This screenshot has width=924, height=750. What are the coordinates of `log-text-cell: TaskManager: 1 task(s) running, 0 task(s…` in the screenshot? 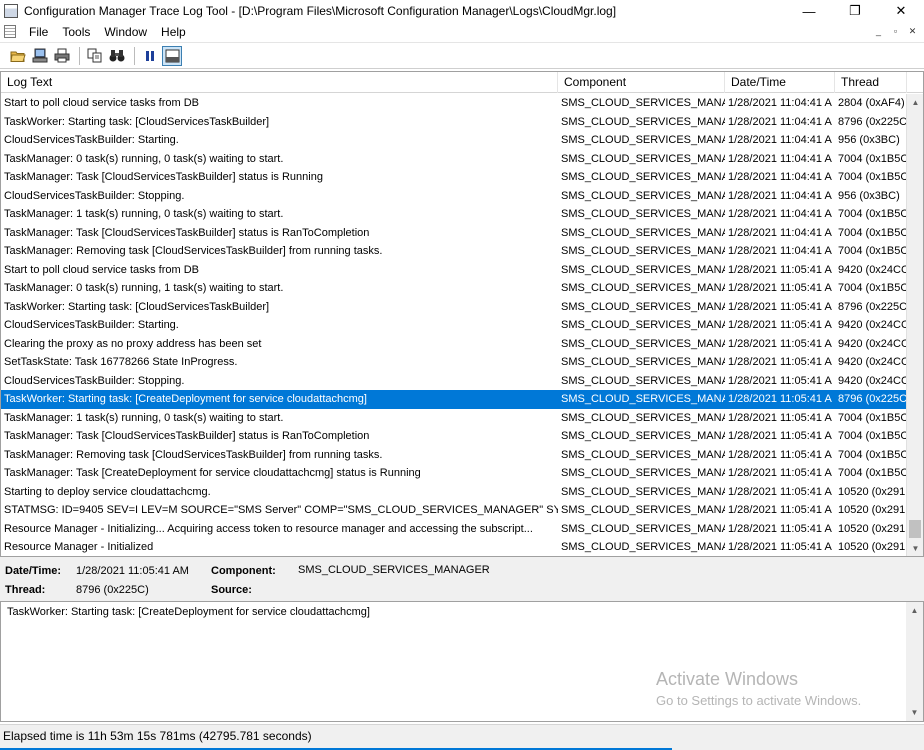 It's located at (144, 214).